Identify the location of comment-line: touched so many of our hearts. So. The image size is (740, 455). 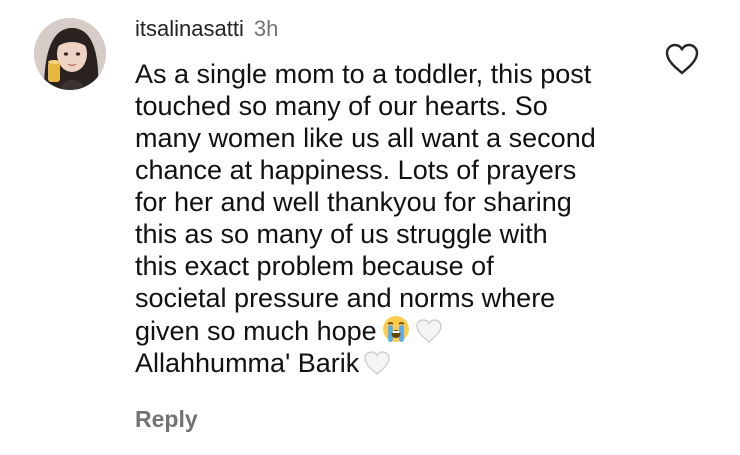
(341, 106).